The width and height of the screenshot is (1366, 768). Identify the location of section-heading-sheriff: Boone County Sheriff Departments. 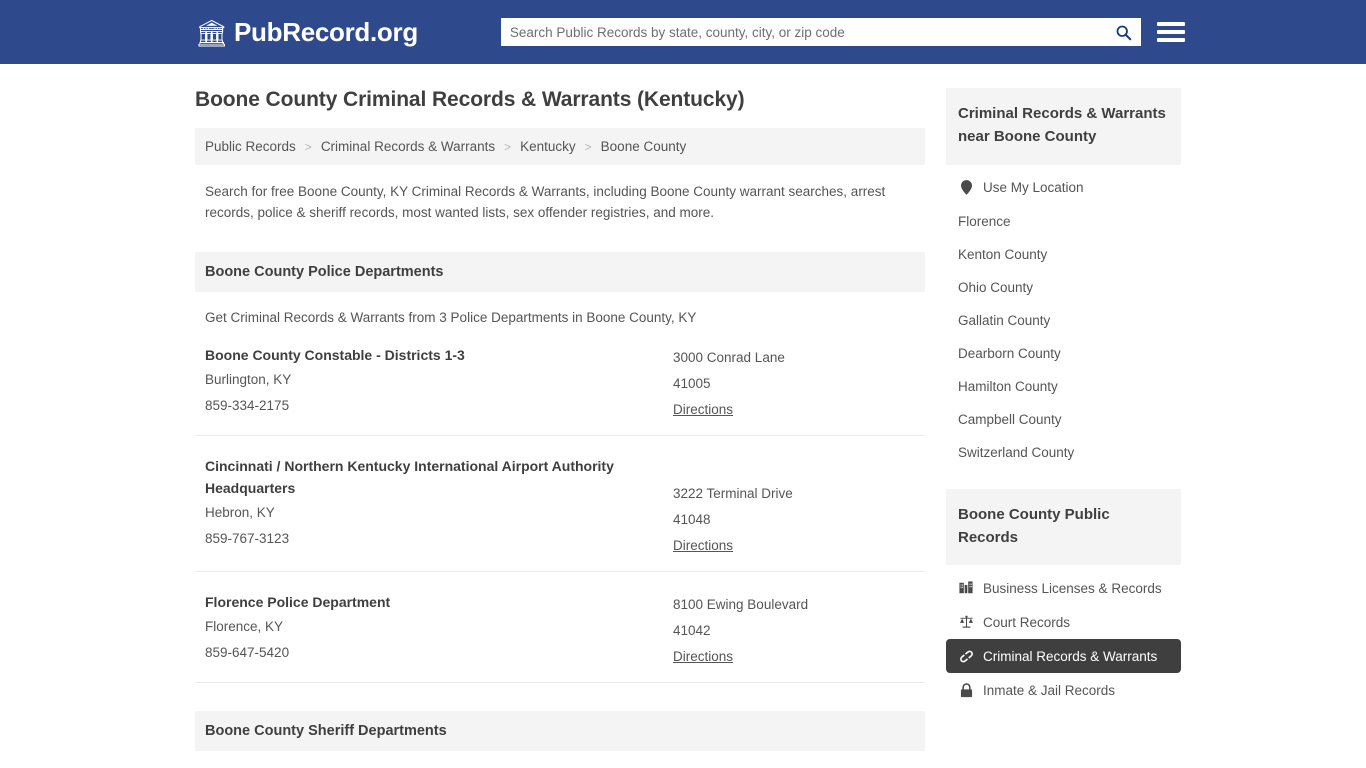
(560, 731).